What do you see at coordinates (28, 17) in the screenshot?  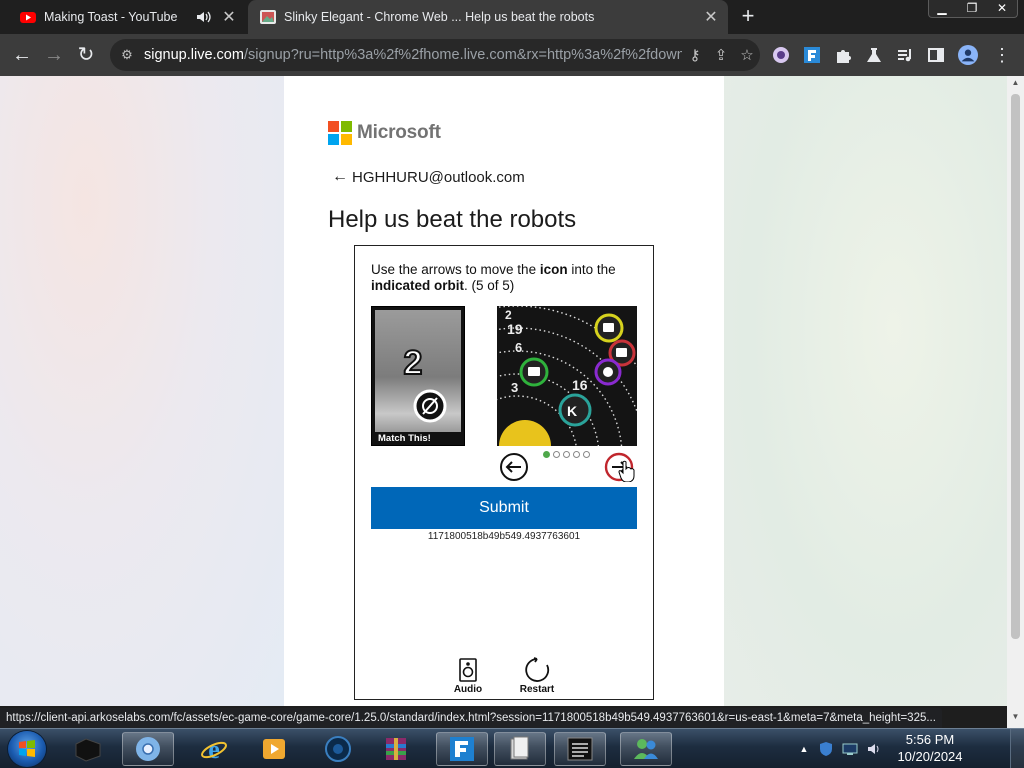 I see `youtube-icon` at bounding box center [28, 17].